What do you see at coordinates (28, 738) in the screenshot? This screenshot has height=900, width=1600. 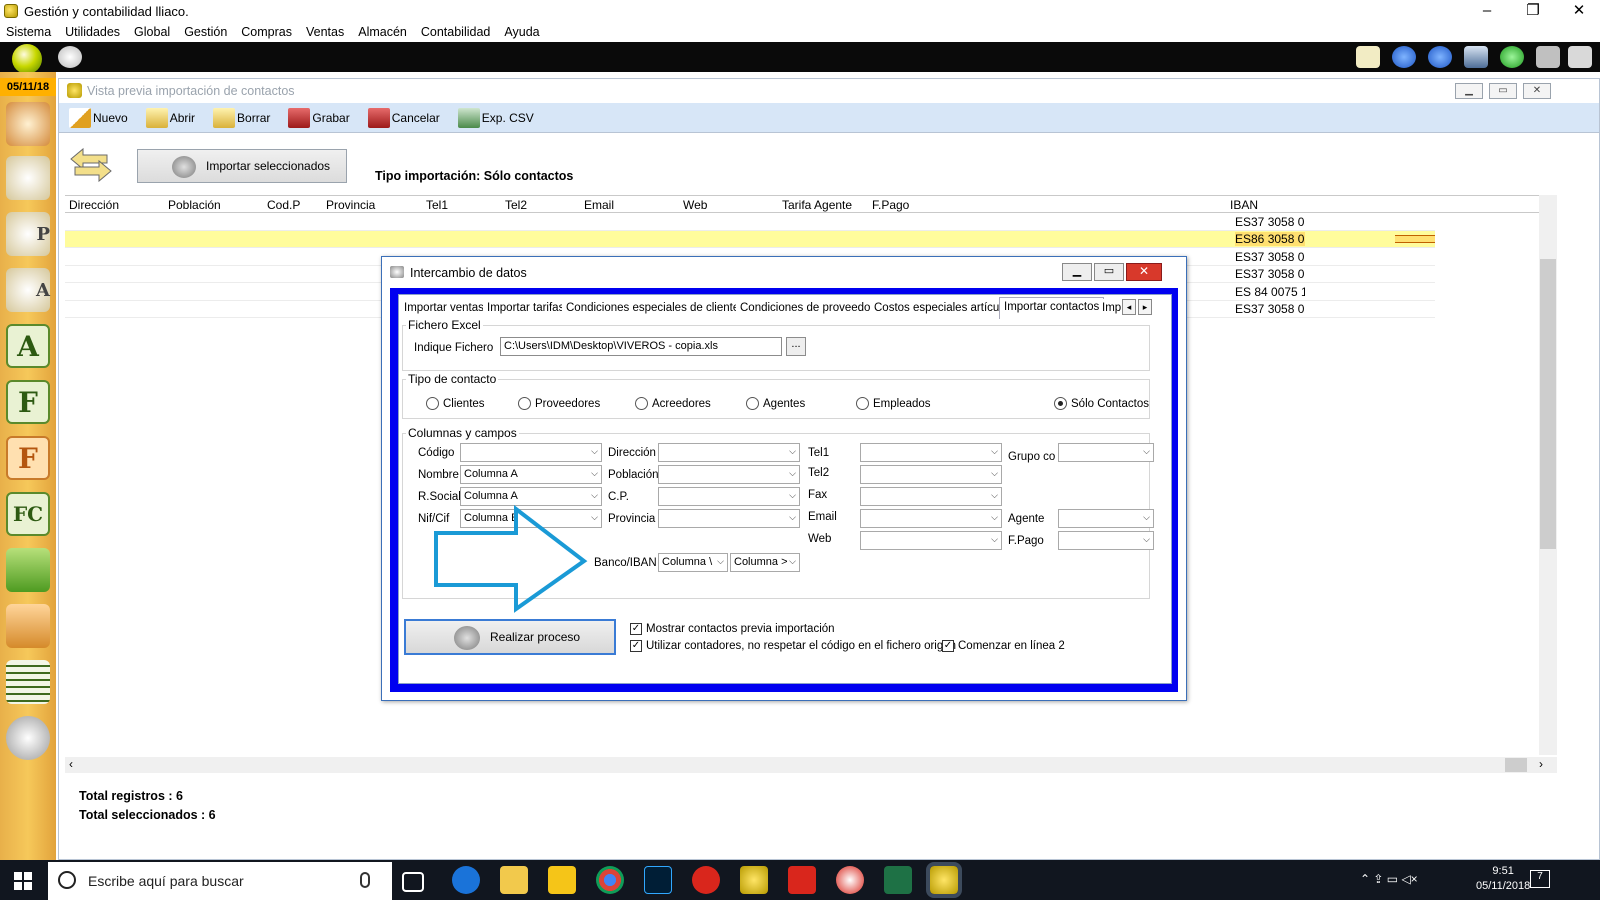 I see `disc-wand-icon` at bounding box center [28, 738].